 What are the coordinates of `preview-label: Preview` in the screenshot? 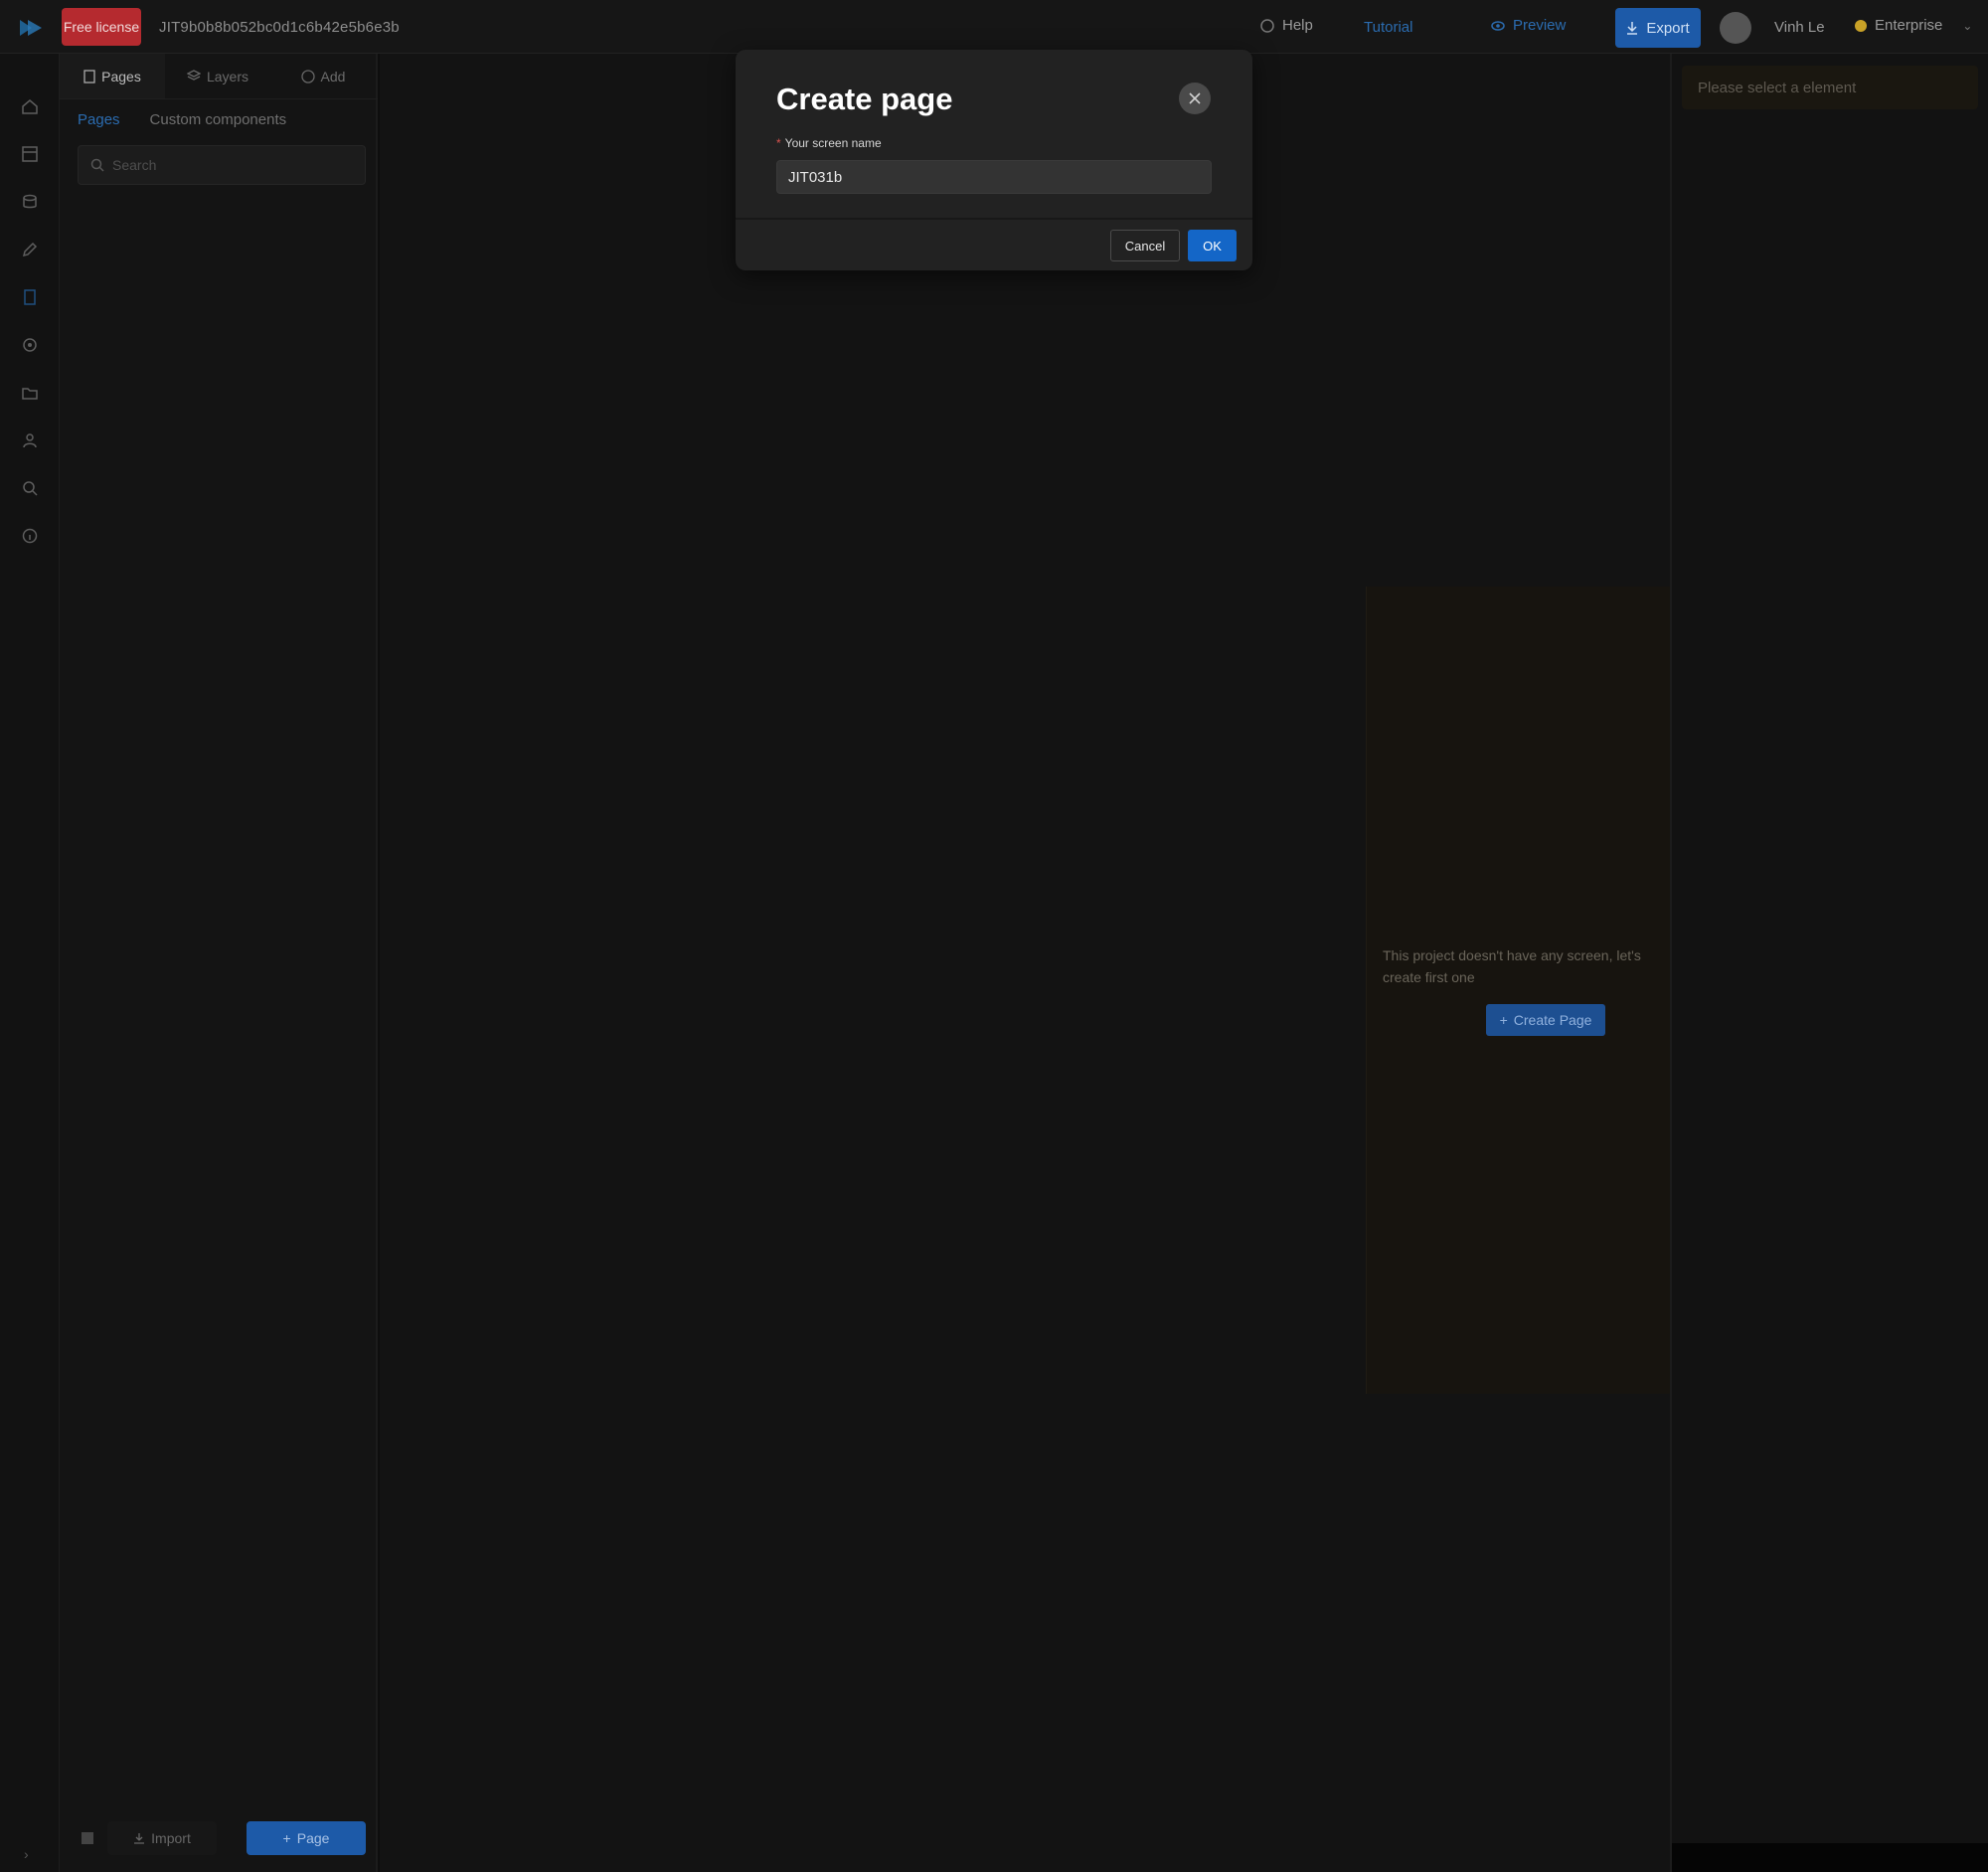 It's located at (1540, 25).